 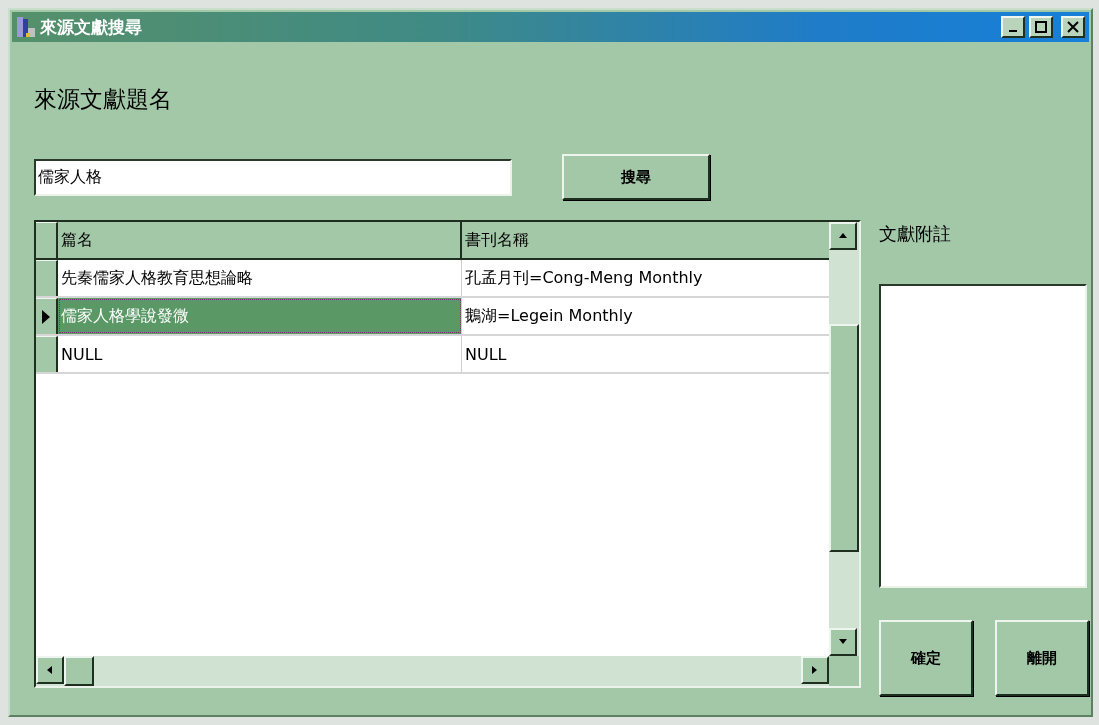 What do you see at coordinates (260, 278) in the screenshot?
I see `table-cell: 先秦儒家人格教育思想論略` at bounding box center [260, 278].